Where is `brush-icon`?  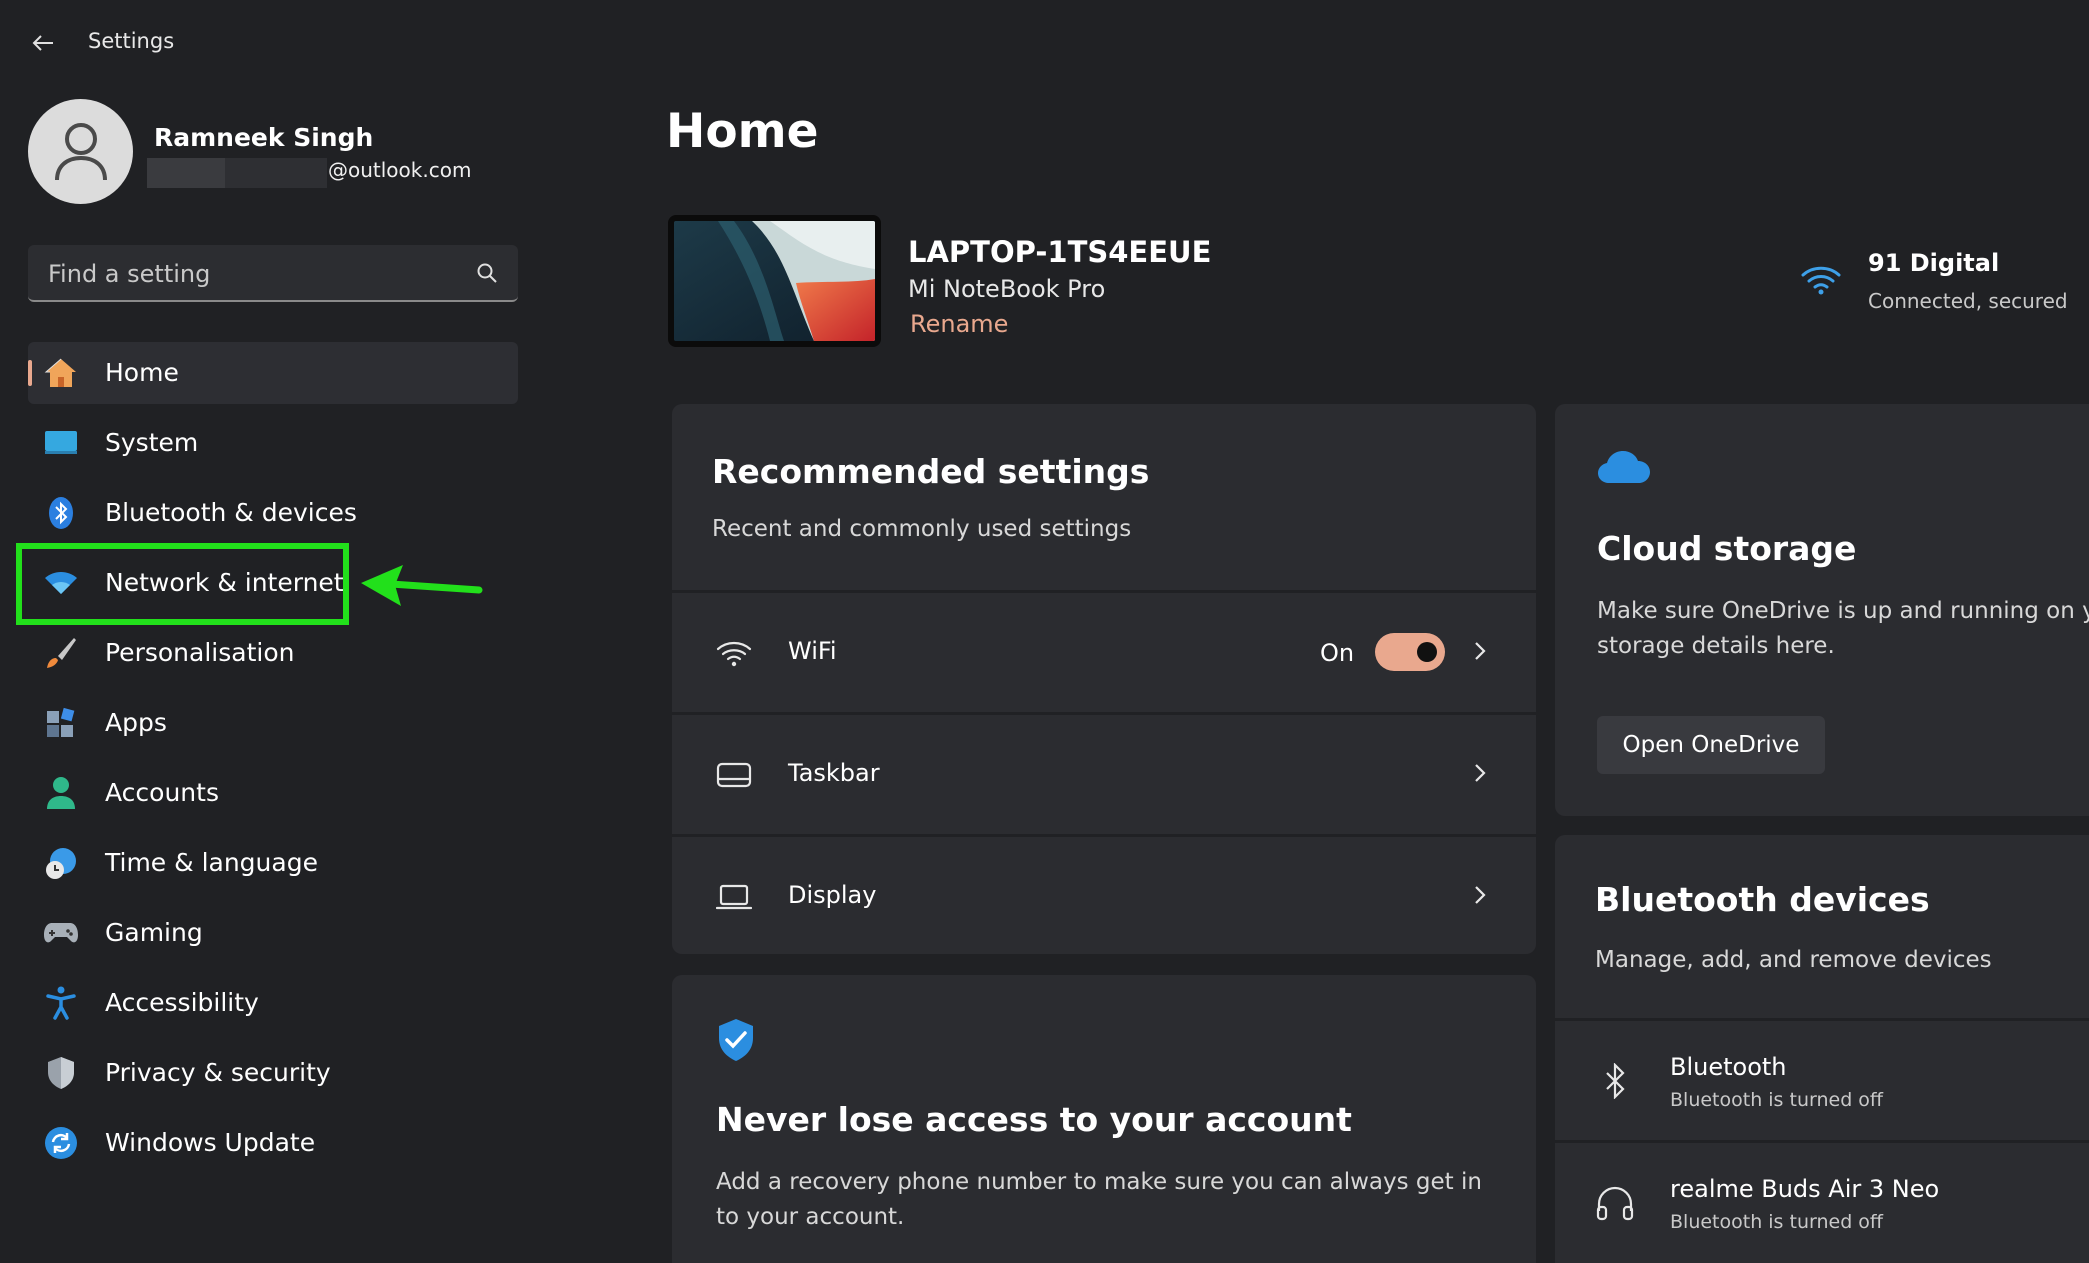 brush-icon is located at coordinates (61, 653).